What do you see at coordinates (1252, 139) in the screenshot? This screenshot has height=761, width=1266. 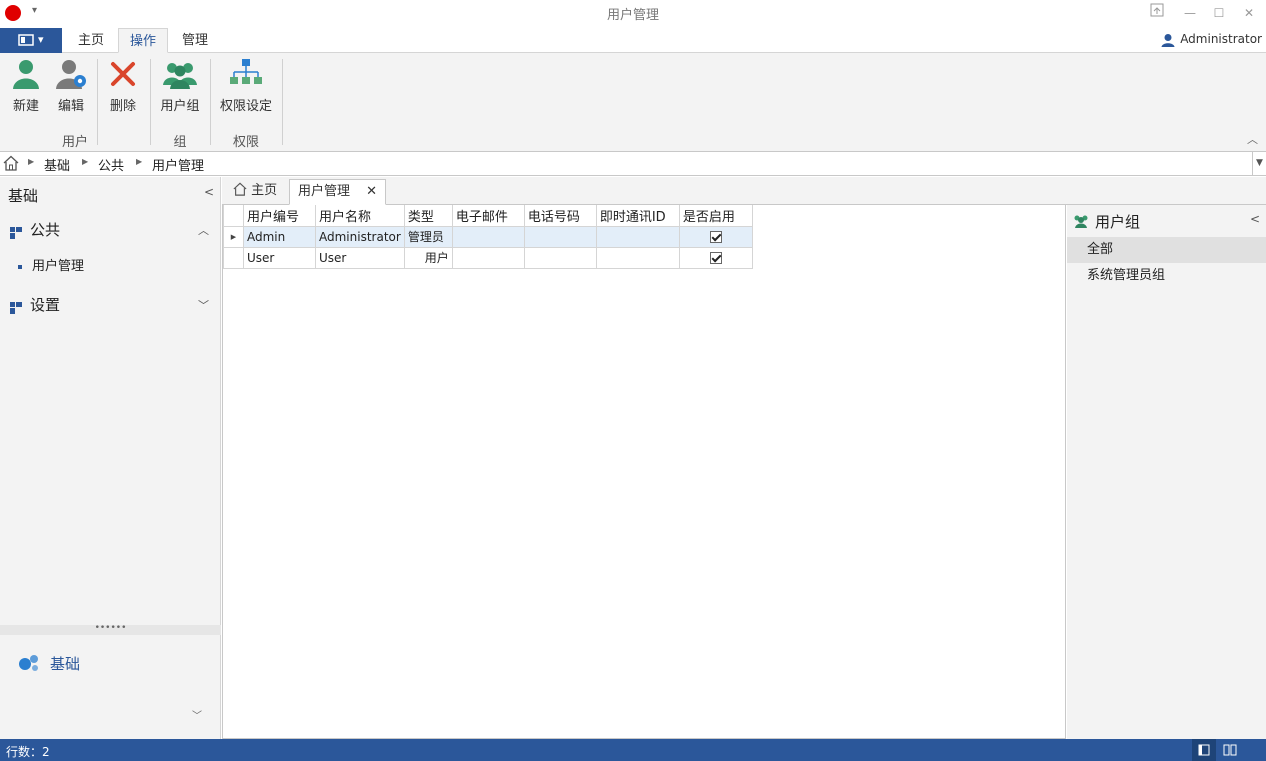 I see `collapse-ribbon-icon: ︿` at bounding box center [1252, 139].